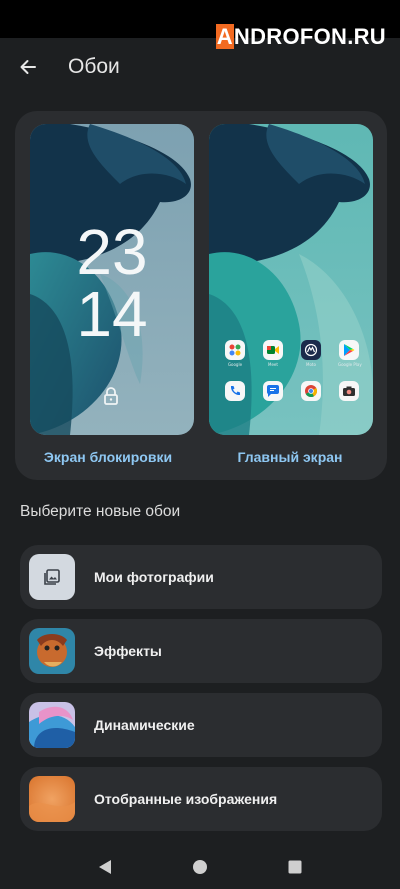 This screenshot has width=400, height=889. Describe the element at coordinates (112, 314) in the screenshot. I see `lock-clock-minutes: 14` at that location.